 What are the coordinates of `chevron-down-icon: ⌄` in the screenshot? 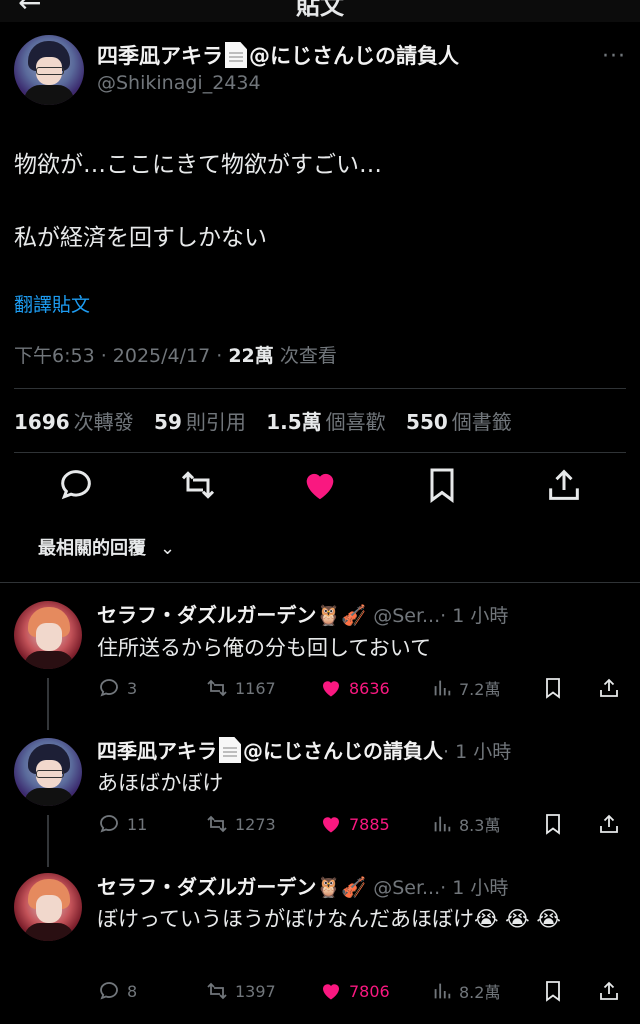 It's located at (168, 548).